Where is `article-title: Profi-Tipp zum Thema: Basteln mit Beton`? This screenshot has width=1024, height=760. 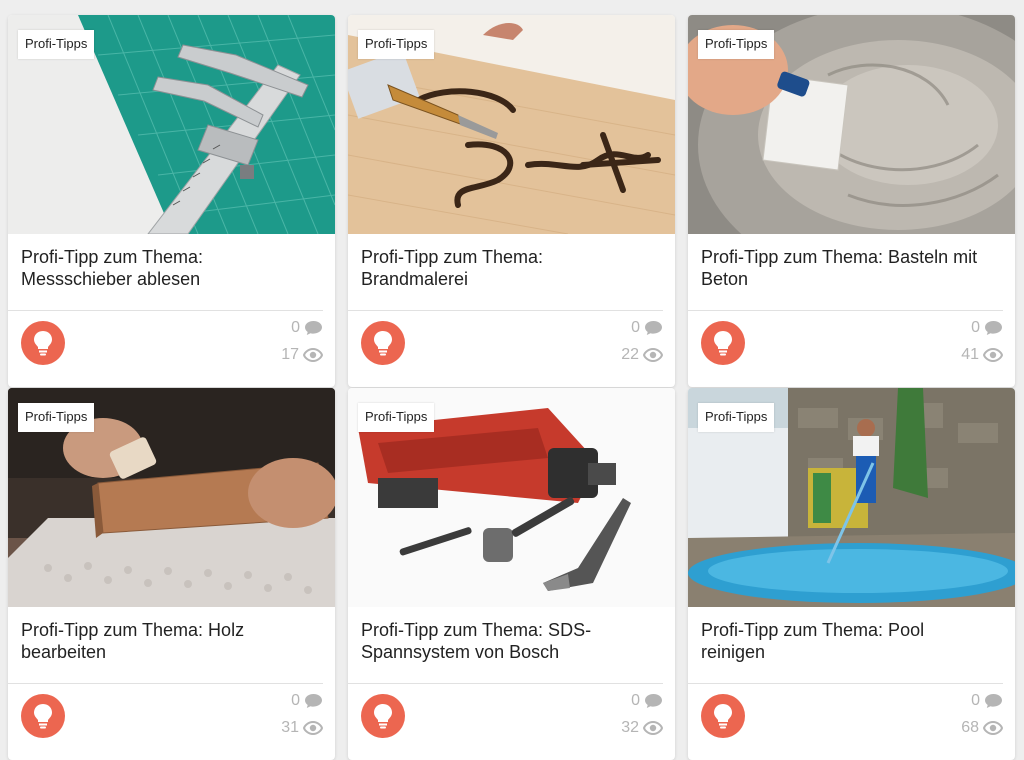
article-title: Profi-Tipp zum Thema: Basteln mit Beton is located at coordinates (845, 268).